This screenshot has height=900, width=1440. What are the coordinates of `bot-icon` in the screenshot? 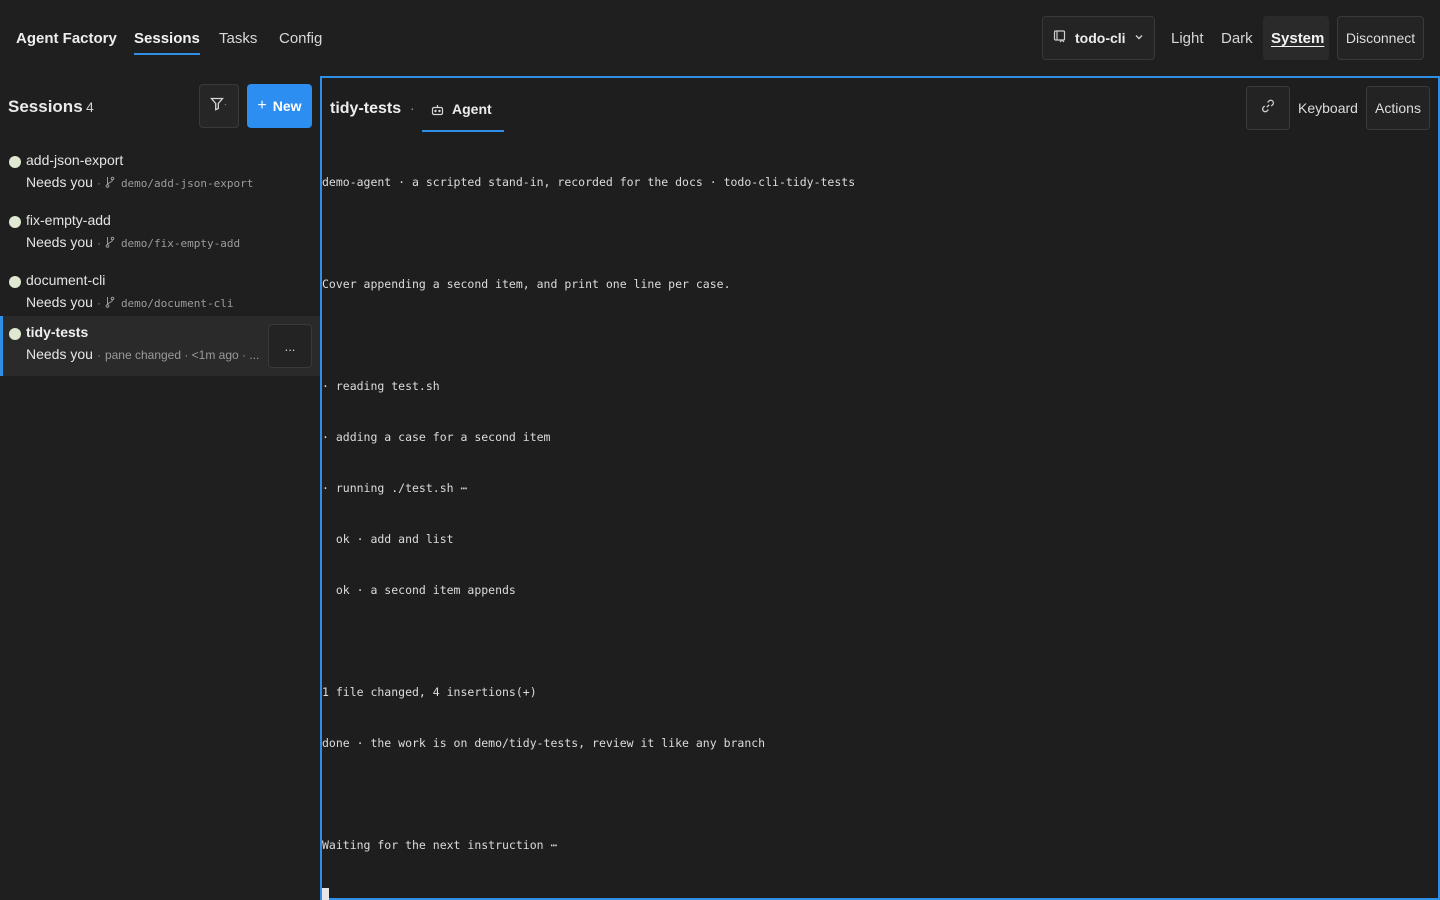 It's located at (437, 112).